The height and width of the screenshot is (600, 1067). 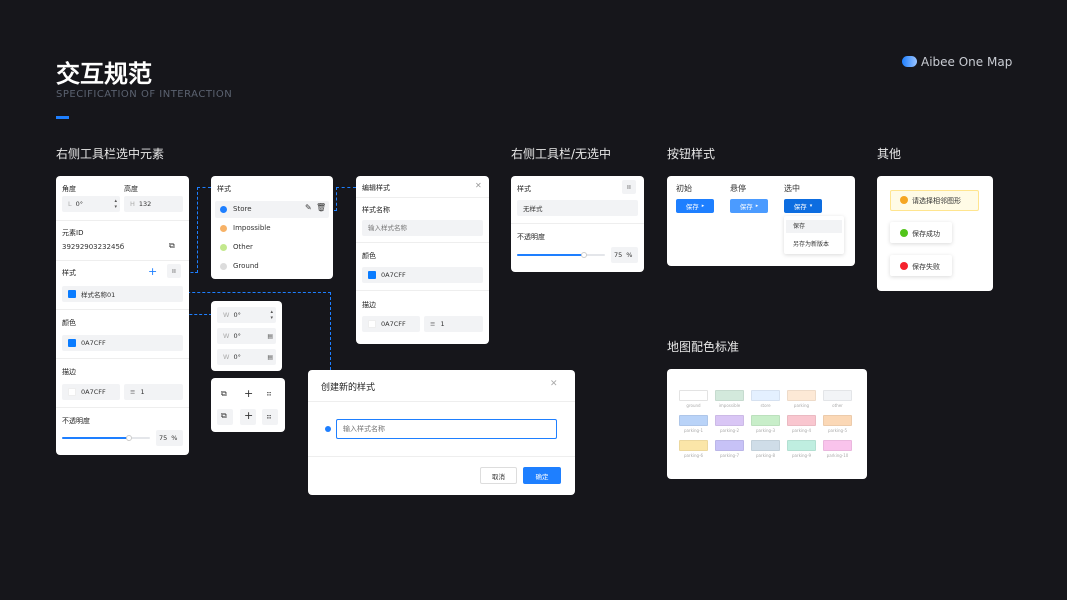 I want to click on color-input: 0A7CFF, so click(x=122, y=343).